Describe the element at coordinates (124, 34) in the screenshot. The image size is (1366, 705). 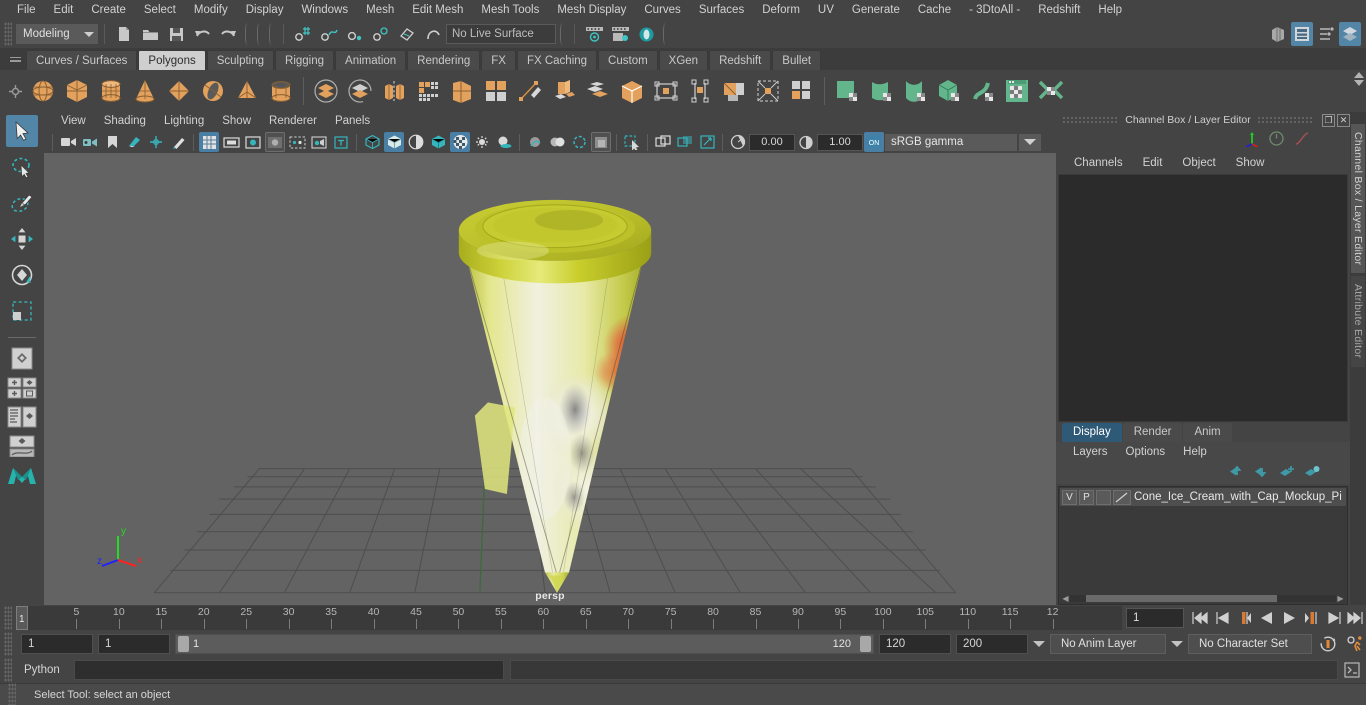
I see `new-scene-icon` at that location.